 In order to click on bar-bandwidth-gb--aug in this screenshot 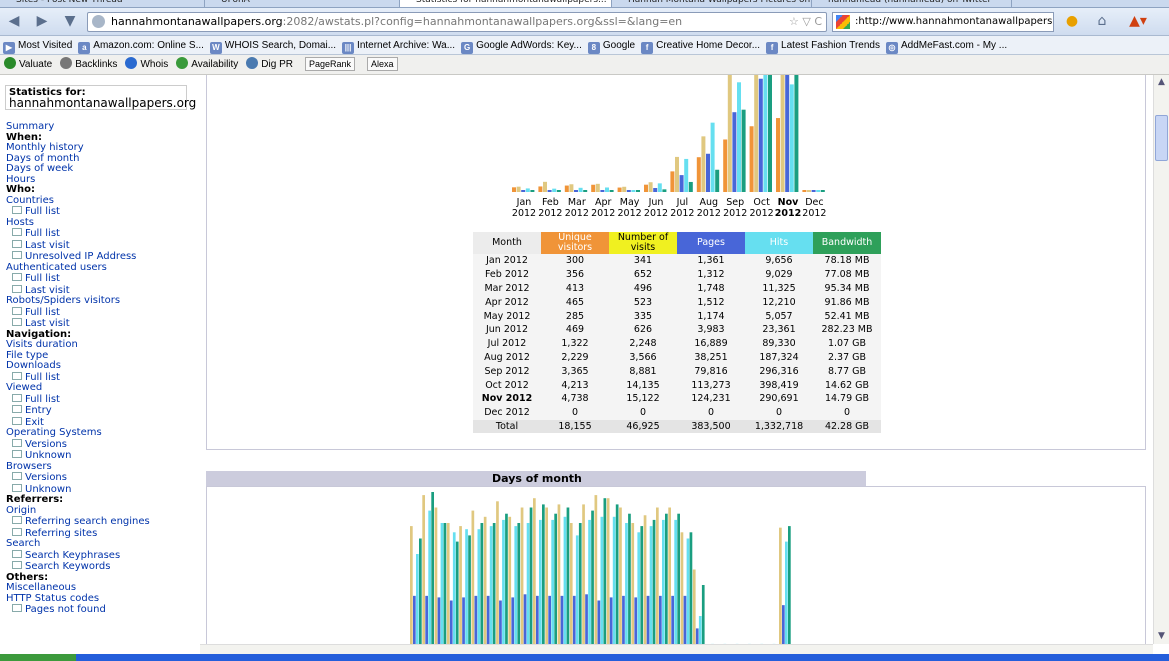, I will do `click(717, 180)`.